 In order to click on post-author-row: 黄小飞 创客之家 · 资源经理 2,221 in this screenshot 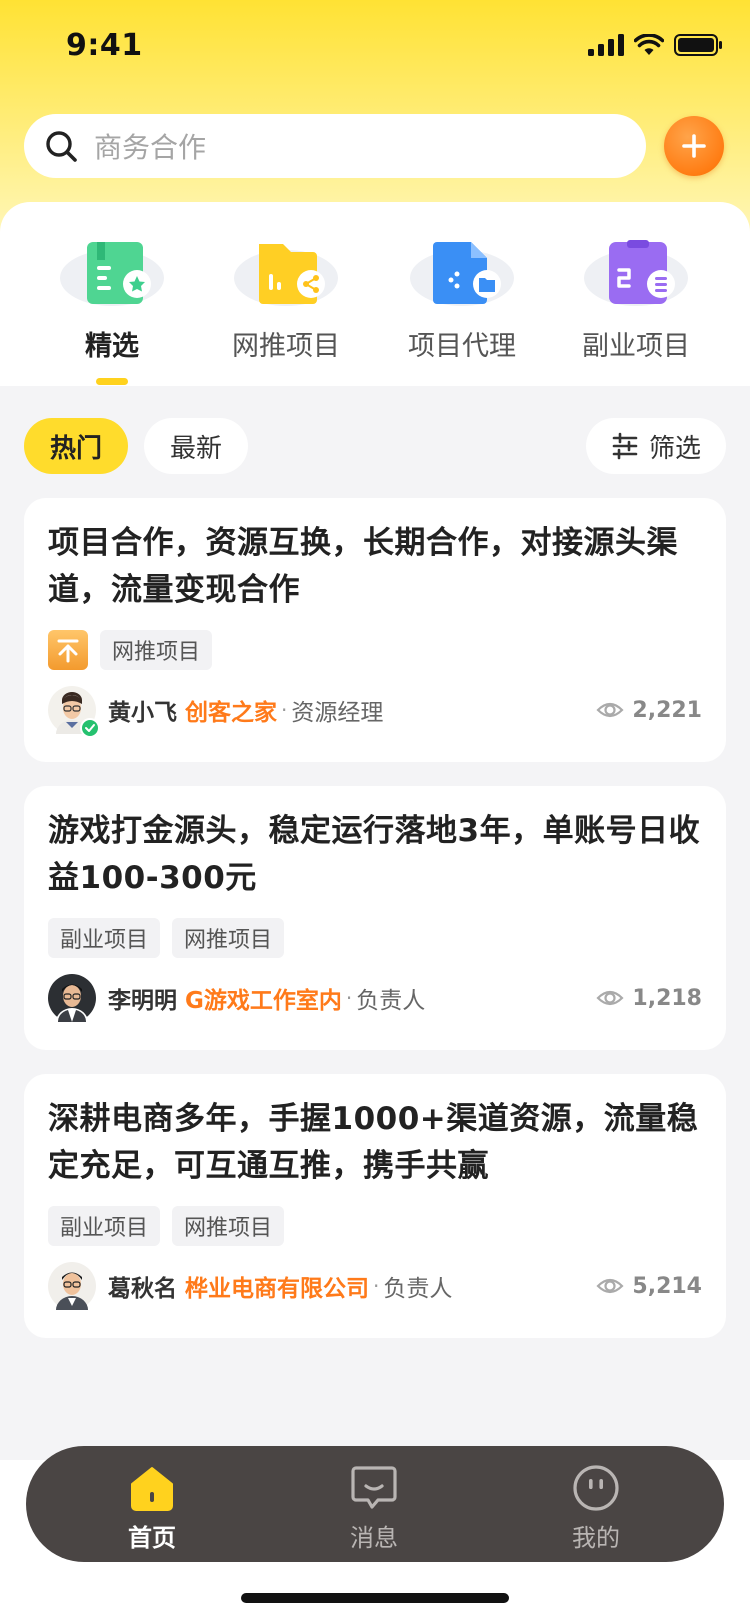, I will do `click(375, 712)`.